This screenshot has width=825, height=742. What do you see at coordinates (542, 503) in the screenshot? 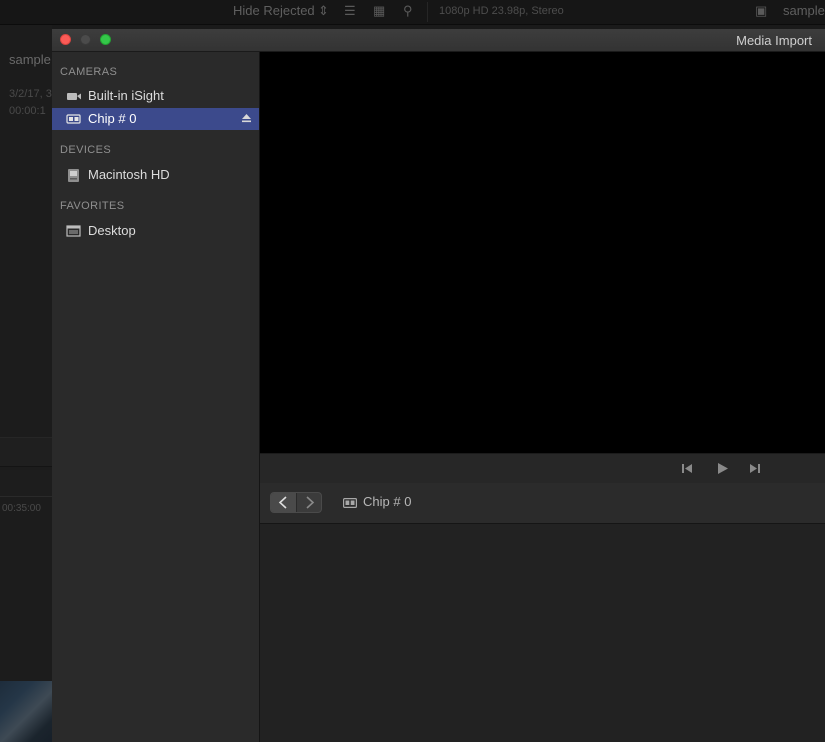
I see `browser-navigation-bar: Chip # 0` at bounding box center [542, 503].